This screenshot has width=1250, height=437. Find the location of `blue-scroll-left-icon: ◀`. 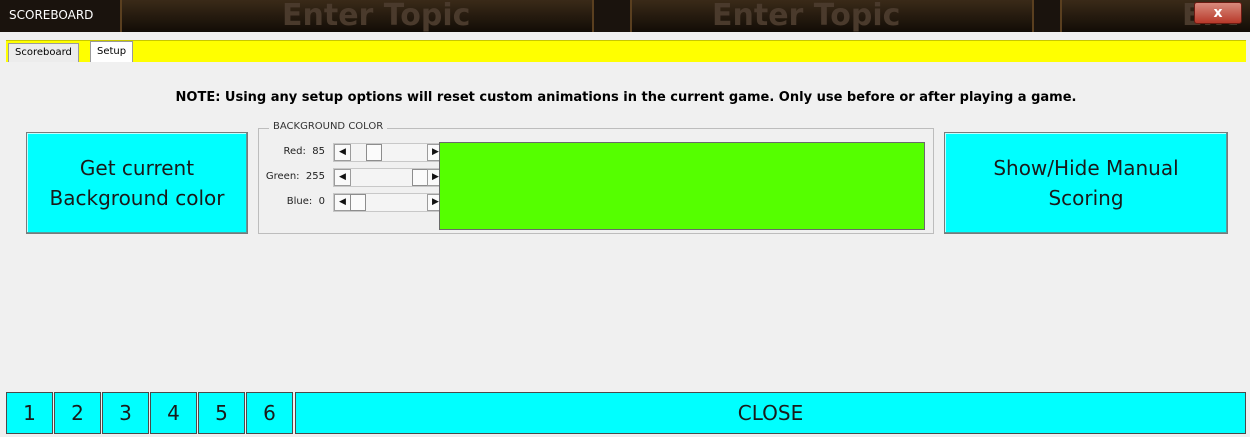

blue-scroll-left-icon: ◀ is located at coordinates (342, 202).